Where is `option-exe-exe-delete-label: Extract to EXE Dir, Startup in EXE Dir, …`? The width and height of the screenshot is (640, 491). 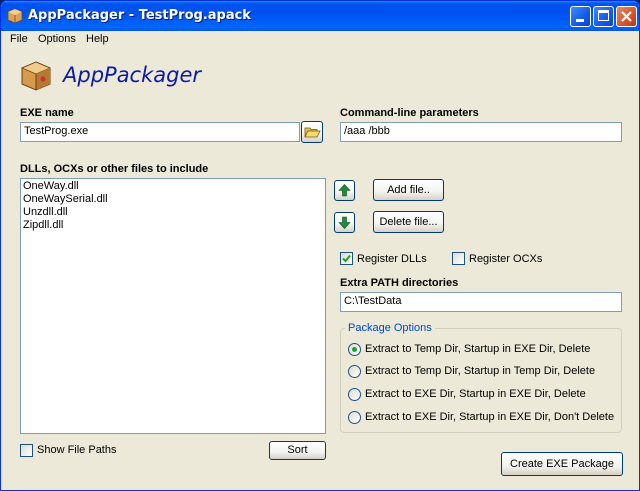
option-exe-exe-delete-label: Extract to EXE Dir, Startup in EXE Dir, … is located at coordinates (475, 394).